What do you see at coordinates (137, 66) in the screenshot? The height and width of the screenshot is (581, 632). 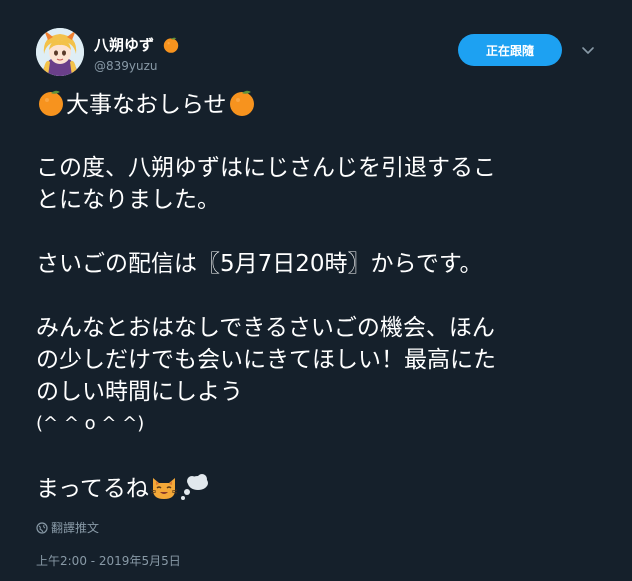 I see `user-handle: @839yuzu` at bounding box center [137, 66].